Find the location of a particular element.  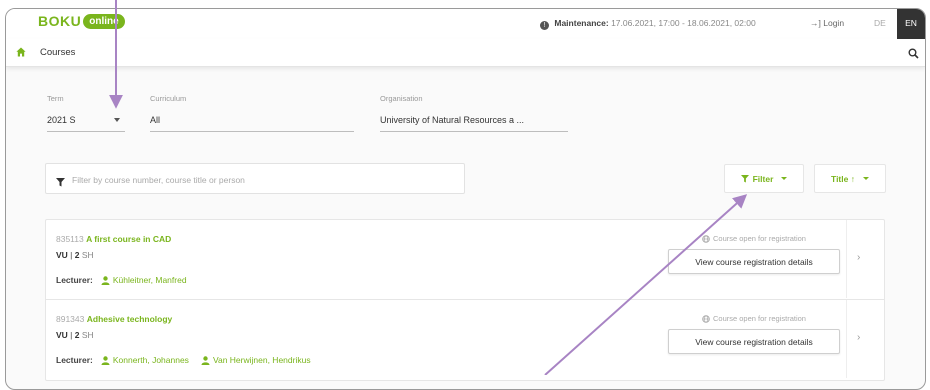

lecturer-link: Van Herwijnen, Hendrikus is located at coordinates (256, 360).